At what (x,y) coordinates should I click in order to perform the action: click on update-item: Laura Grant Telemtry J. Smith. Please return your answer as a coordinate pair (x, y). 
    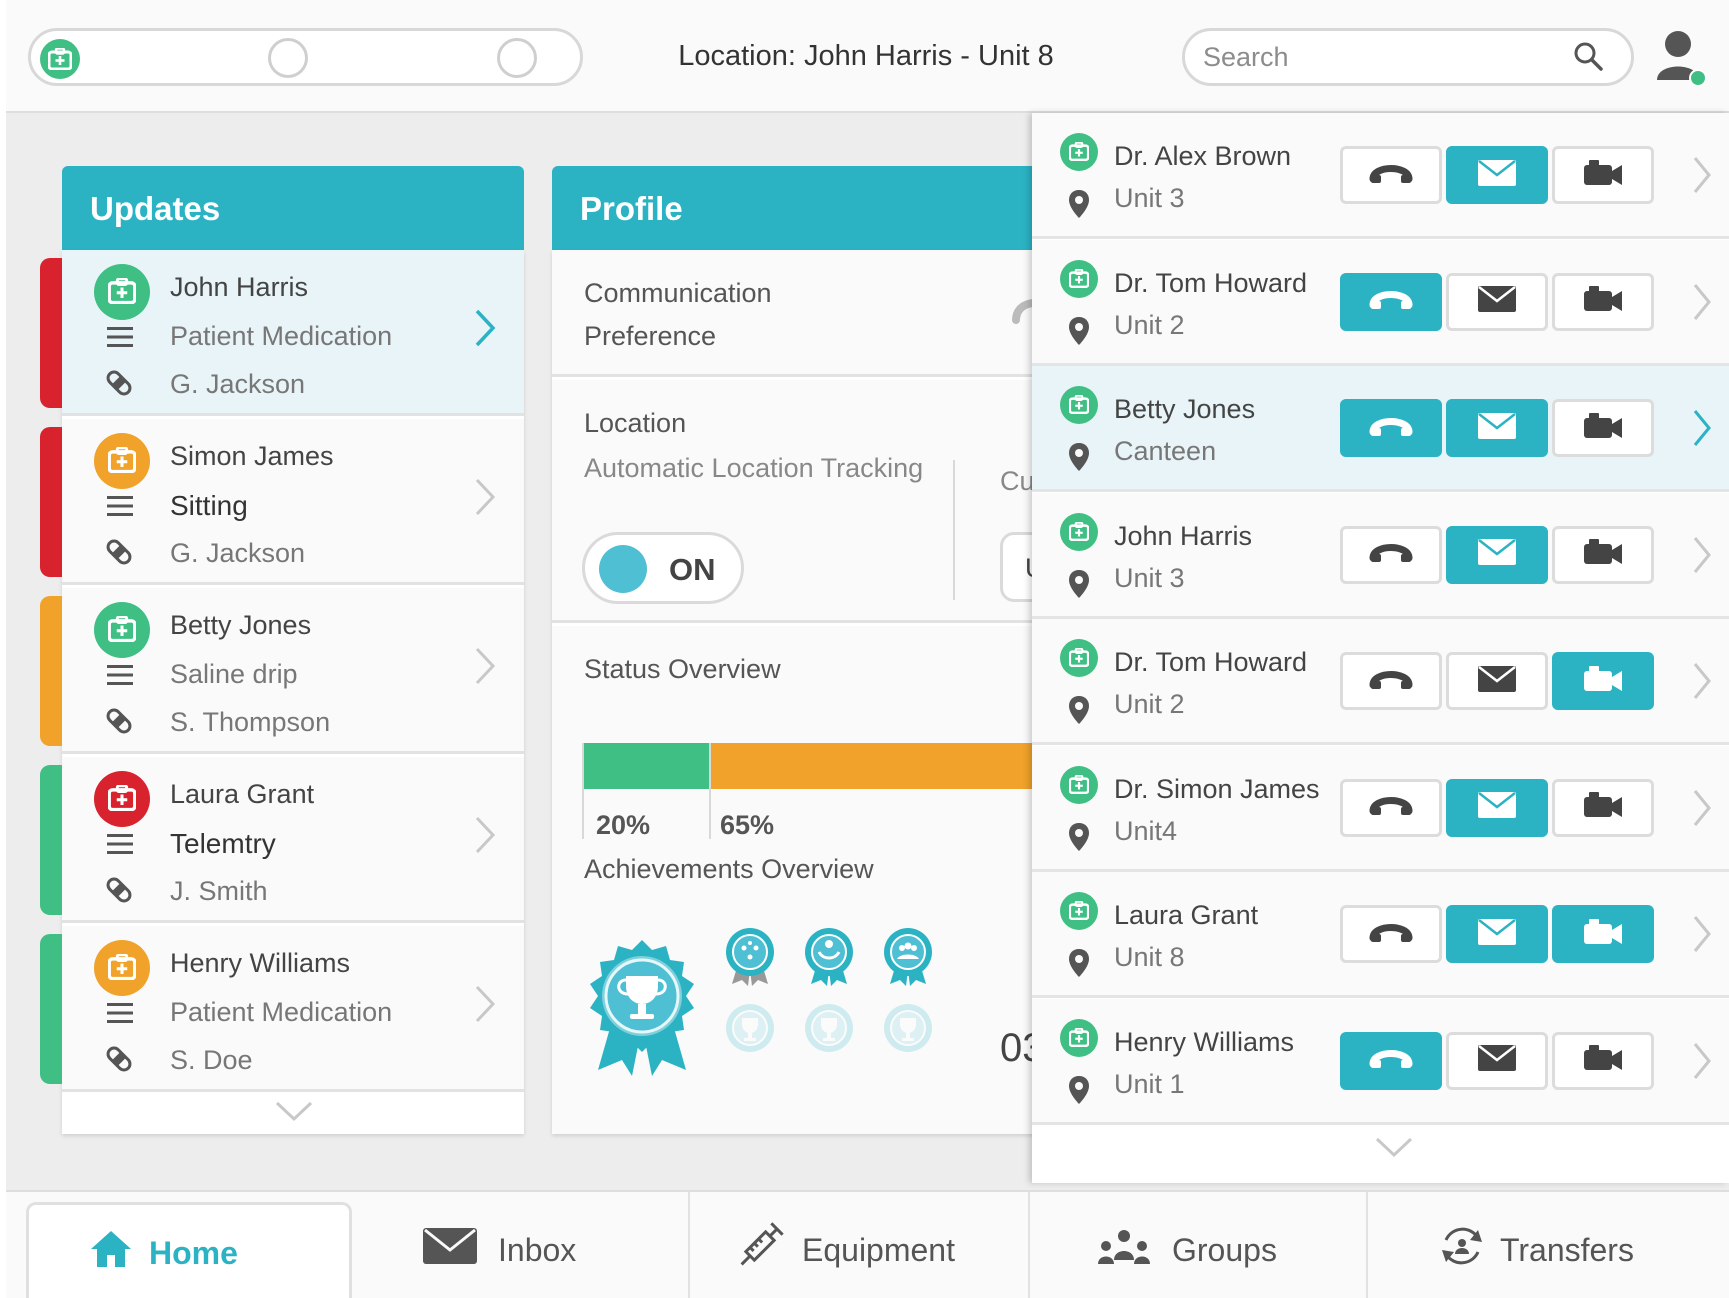
    Looking at the image, I should click on (282, 840).